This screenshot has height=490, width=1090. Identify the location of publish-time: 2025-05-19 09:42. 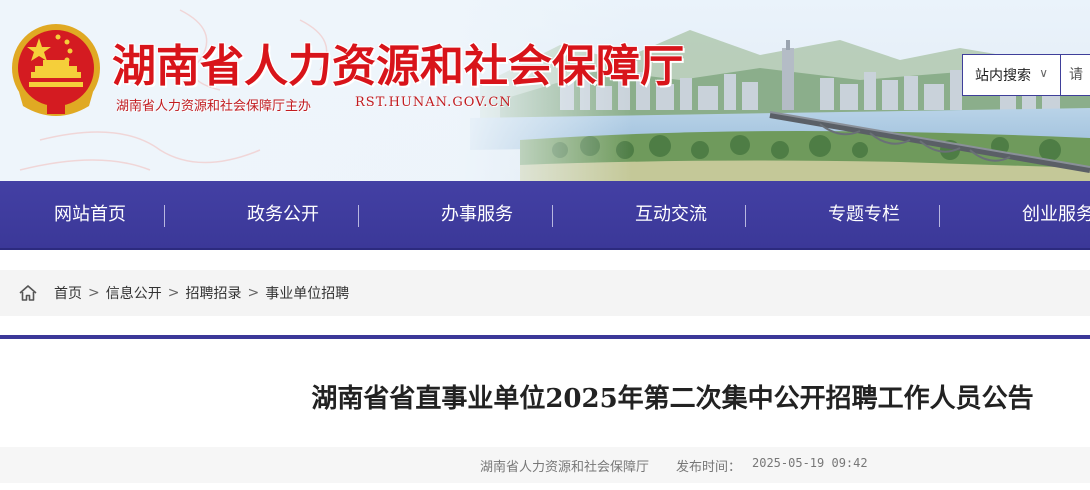
(810, 463).